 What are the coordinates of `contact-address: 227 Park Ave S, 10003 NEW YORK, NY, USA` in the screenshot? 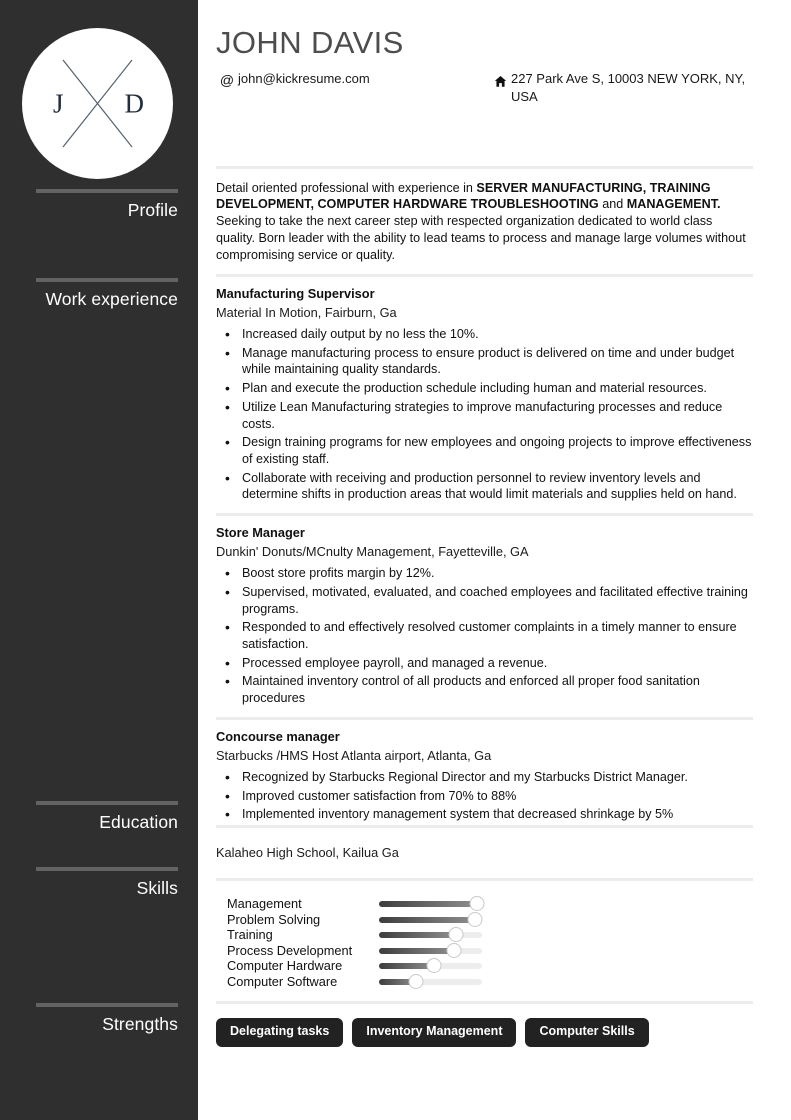 It's located at (621, 87).